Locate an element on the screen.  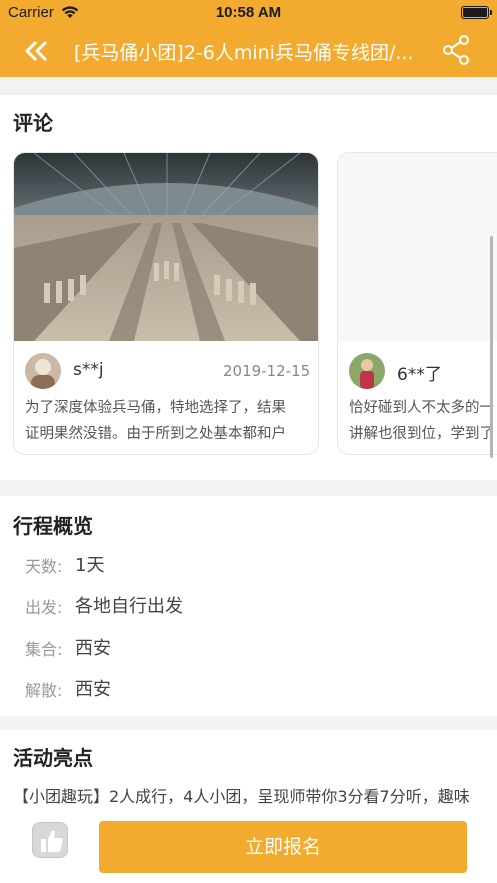
row-value: 各地自行出发 is located at coordinates (129, 606).